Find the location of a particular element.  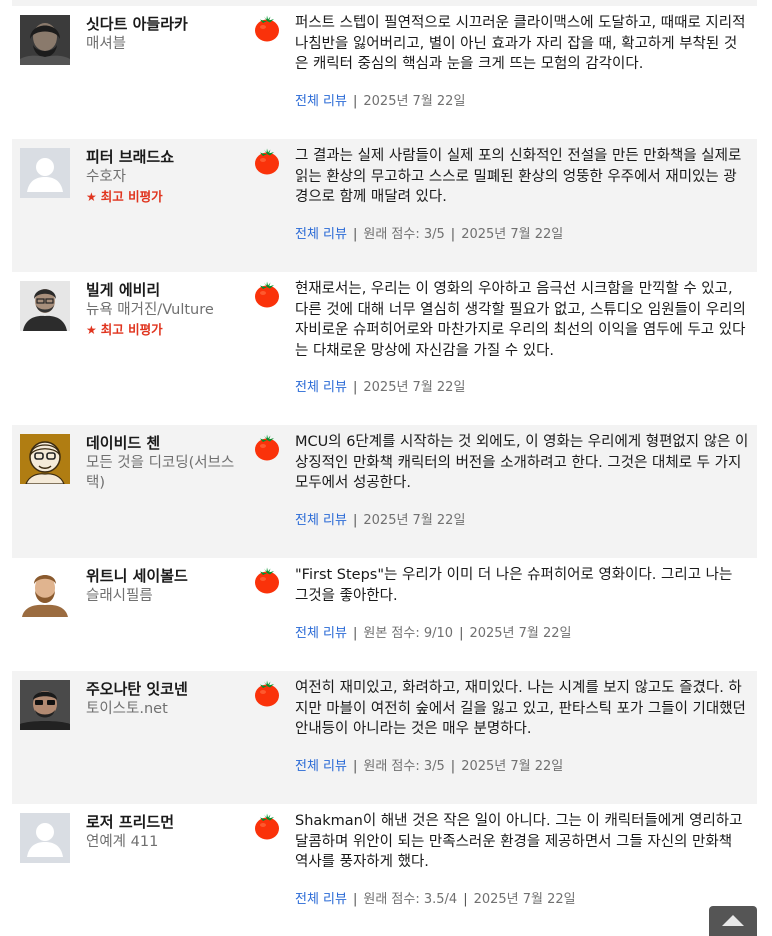

publication-name: 슬래시필름 is located at coordinates (166, 596).